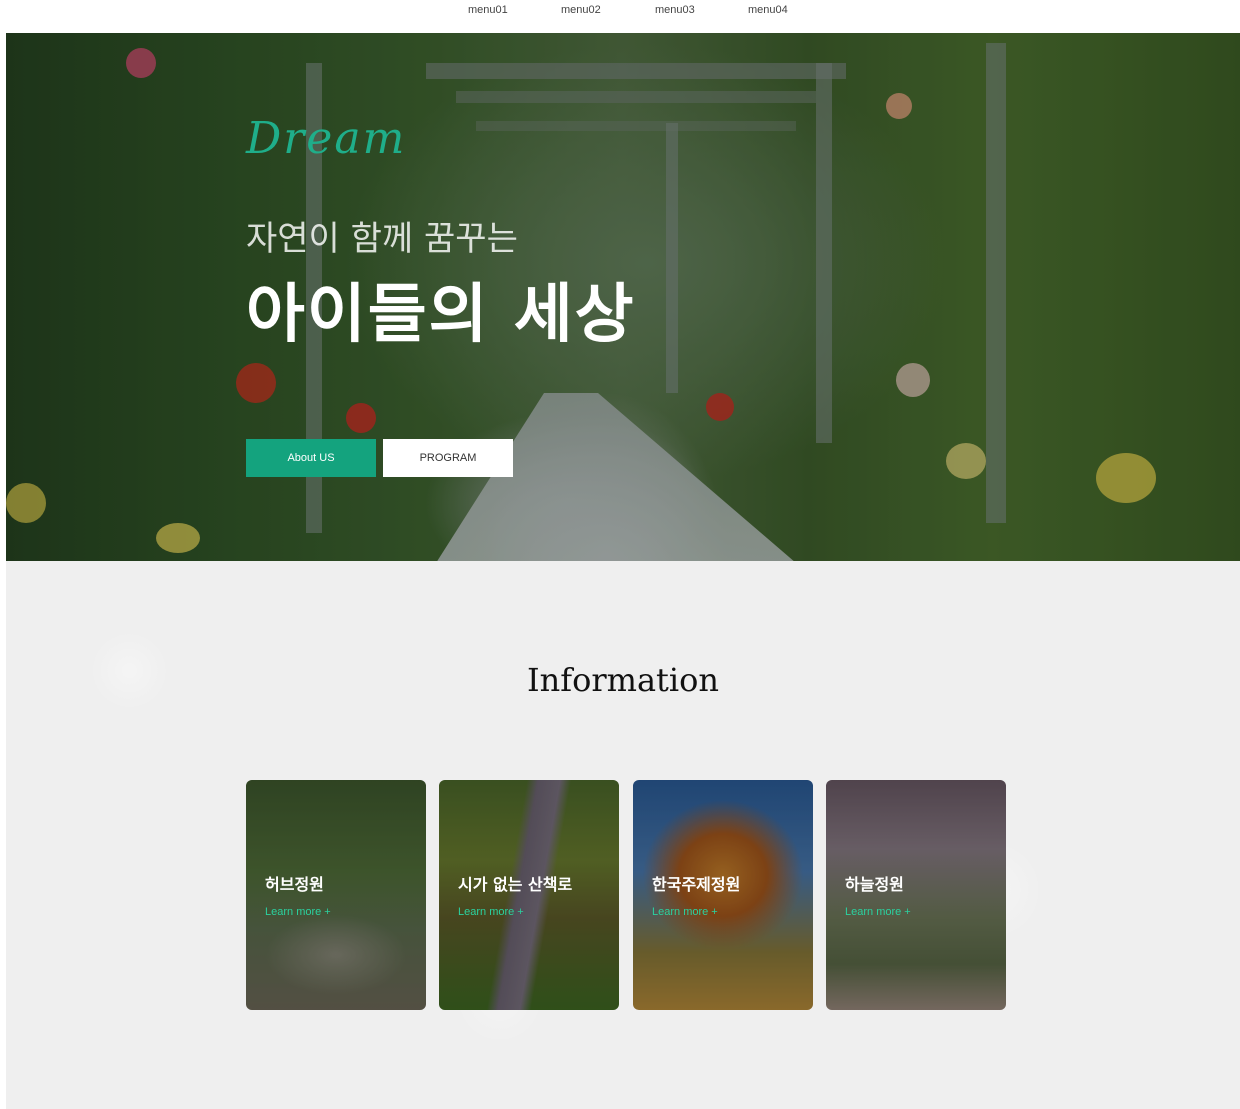 This screenshot has width=1240, height=1109. I want to click on info-card-walkway: 시가 없는 산책로 Learn more +, so click(529, 895).